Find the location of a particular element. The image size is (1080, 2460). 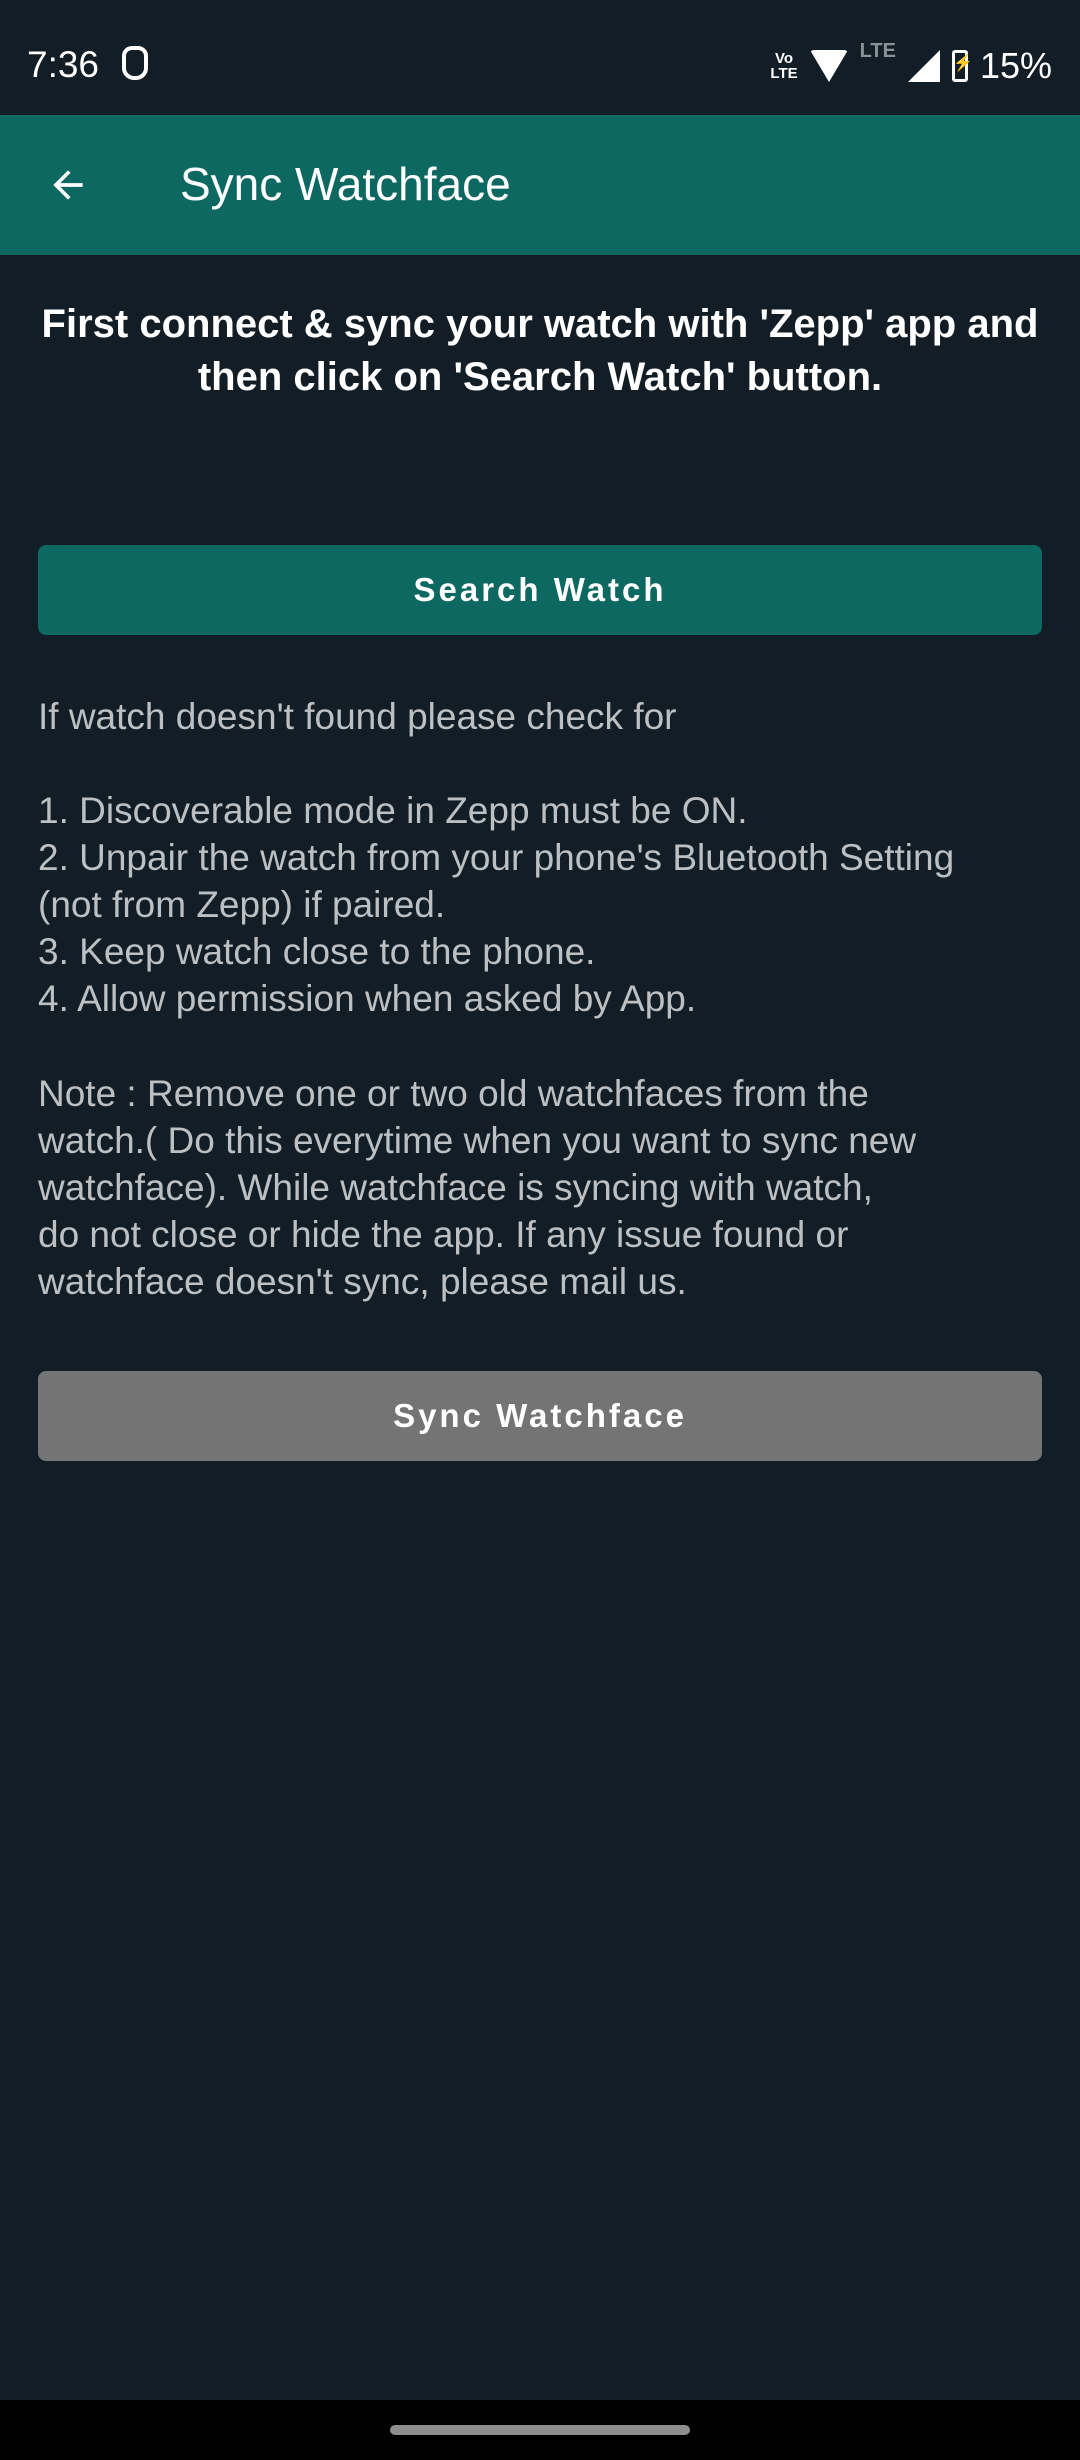

signal-icon is located at coordinates (923, 66).